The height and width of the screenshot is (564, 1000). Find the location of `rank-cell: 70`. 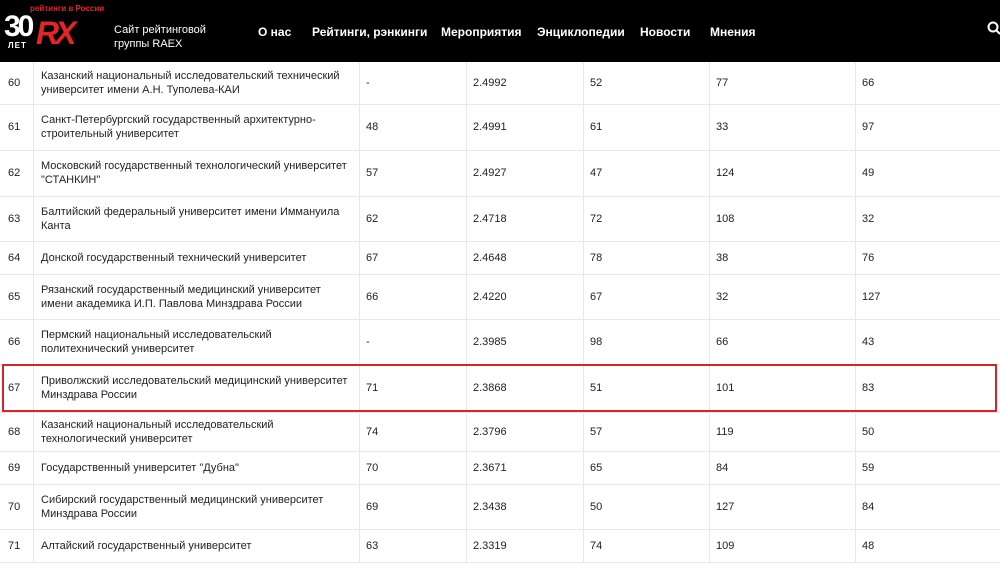

rank-cell: 70 is located at coordinates (17, 506).